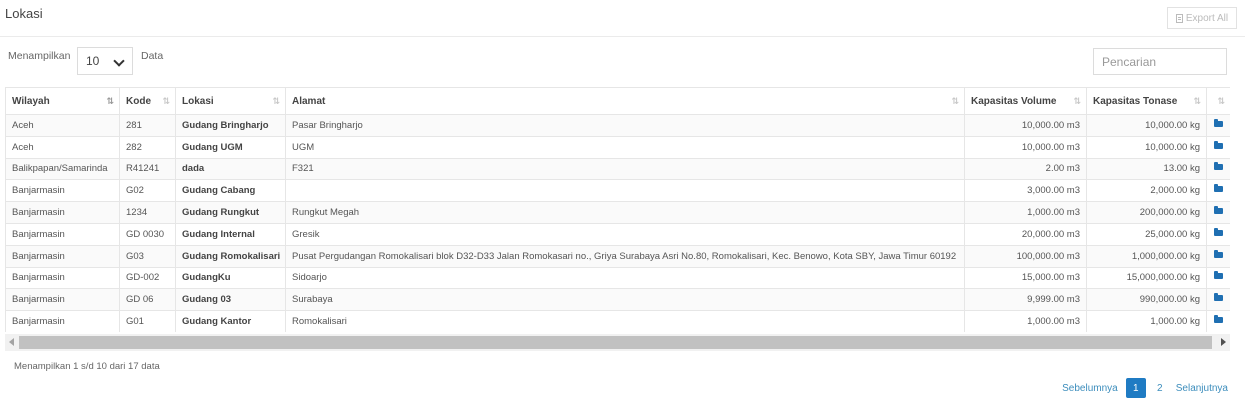 Image resolution: width=1245 pixels, height=408 pixels. Describe the element at coordinates (230, 234) in the screenshot. I see `cell-lokasi: Gudang Internal` at that location.